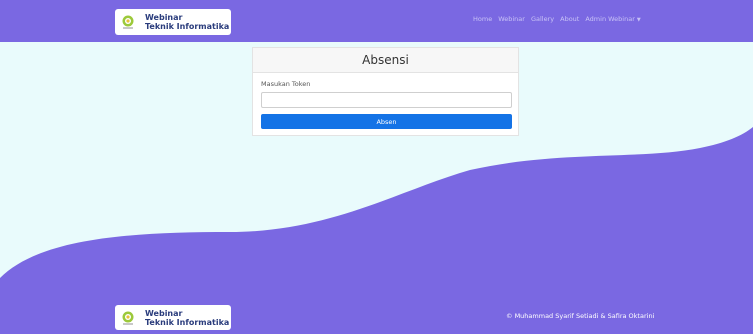 The height and width of the screenshot is (334, 753). What do you see at coordinates (187, 322) in the screenshot?
I see `footer-brand-line2: Teknik Informatika` at bounding box center [187, 322].